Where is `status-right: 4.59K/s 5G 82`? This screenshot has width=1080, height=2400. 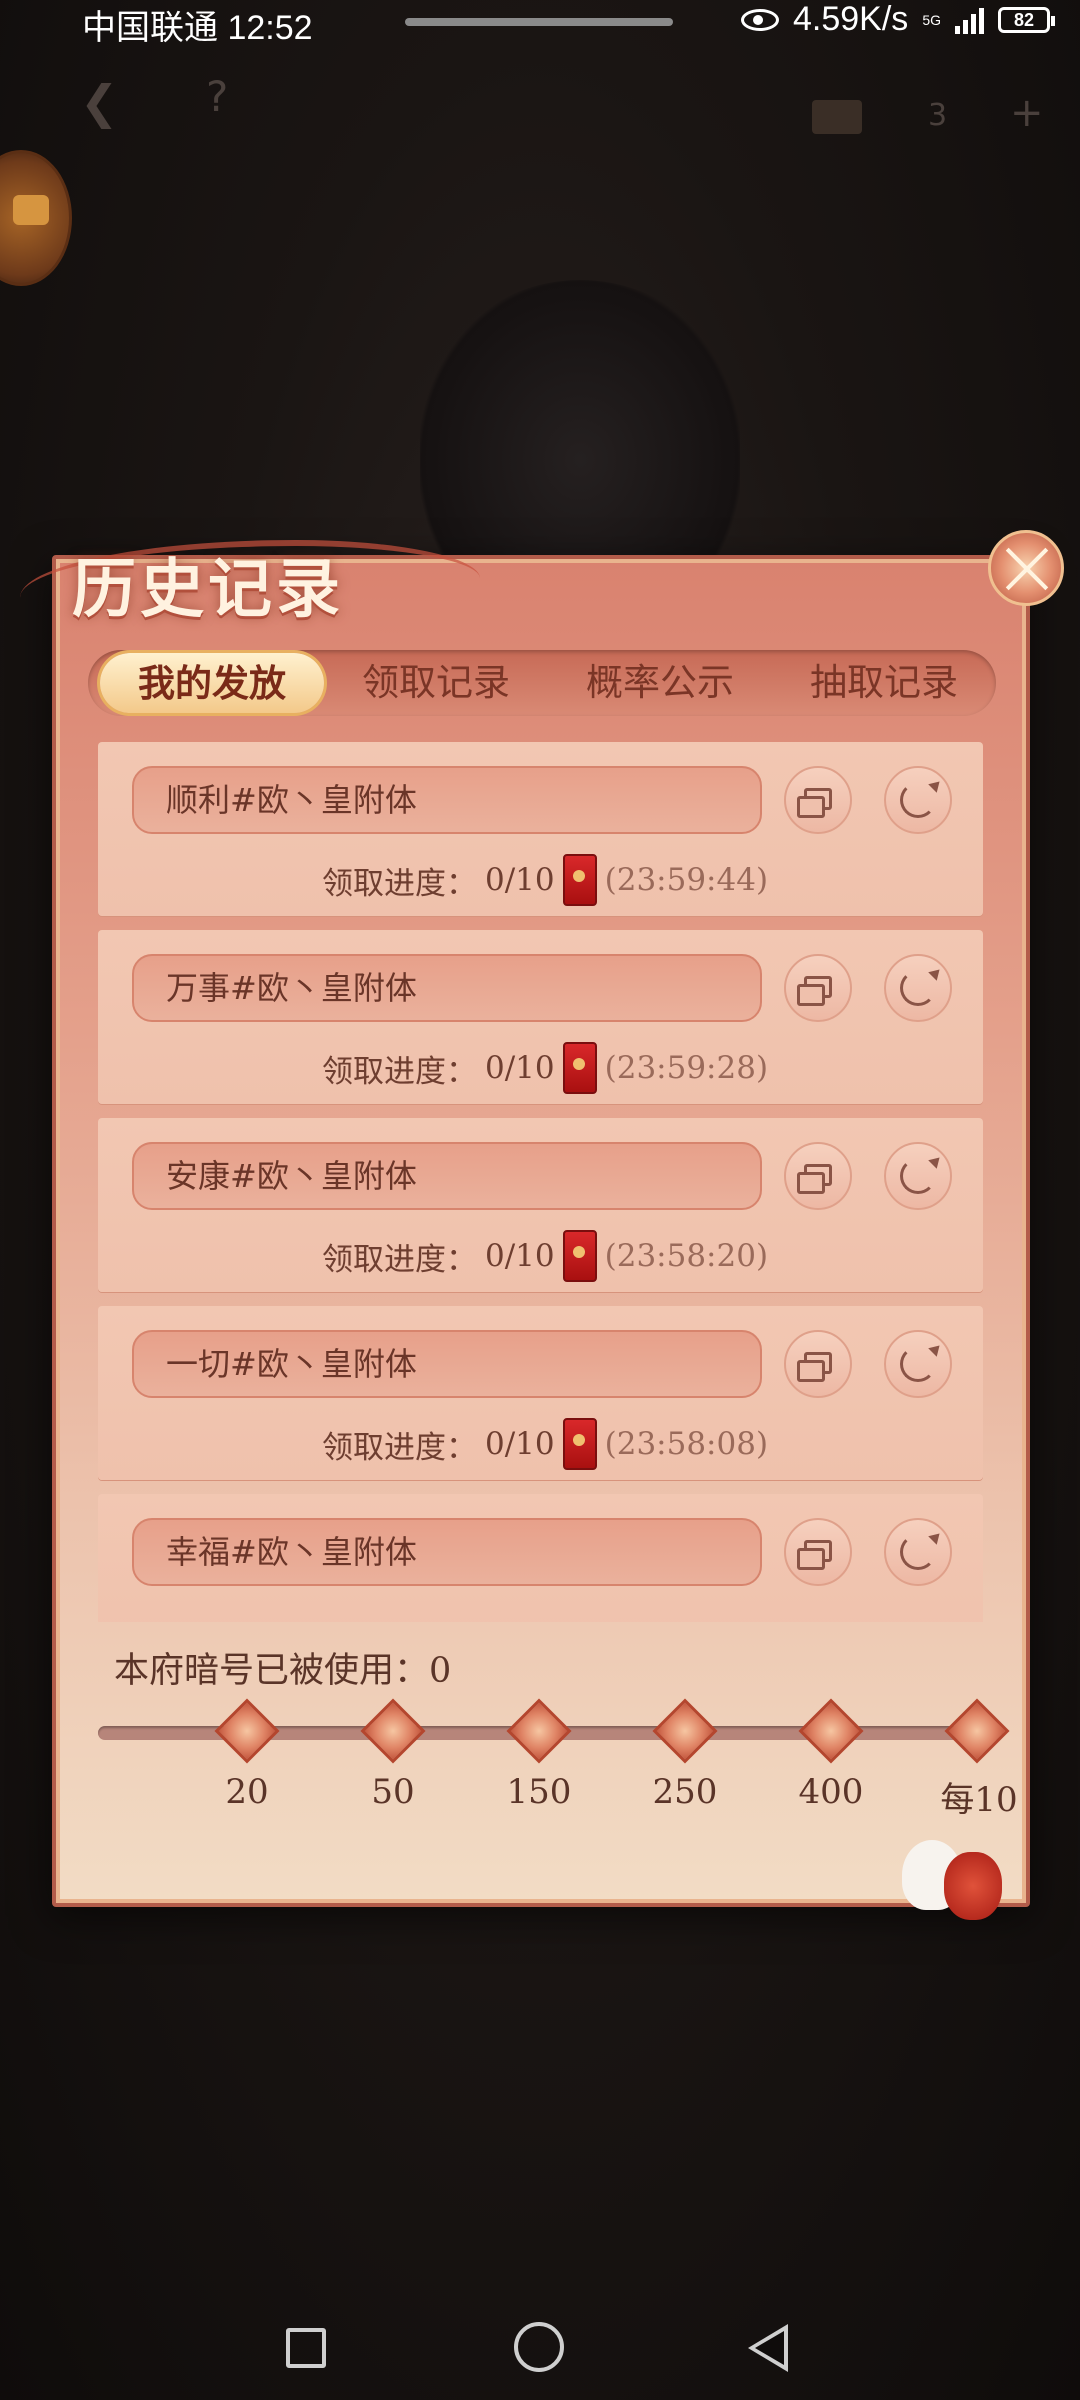 status-right: 4.59K/s 5G 82 is located at coordinates (898, 19).